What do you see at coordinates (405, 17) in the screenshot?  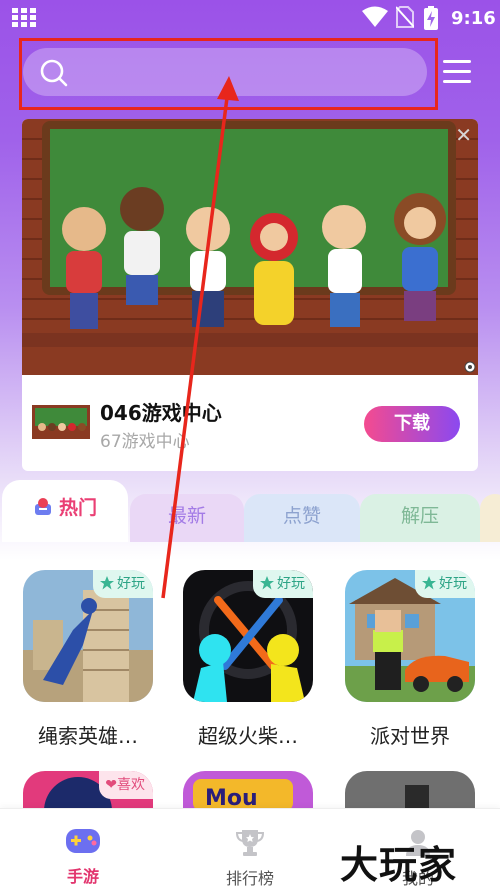 I see `no-sim-icon` at bounding box center [405, 17].